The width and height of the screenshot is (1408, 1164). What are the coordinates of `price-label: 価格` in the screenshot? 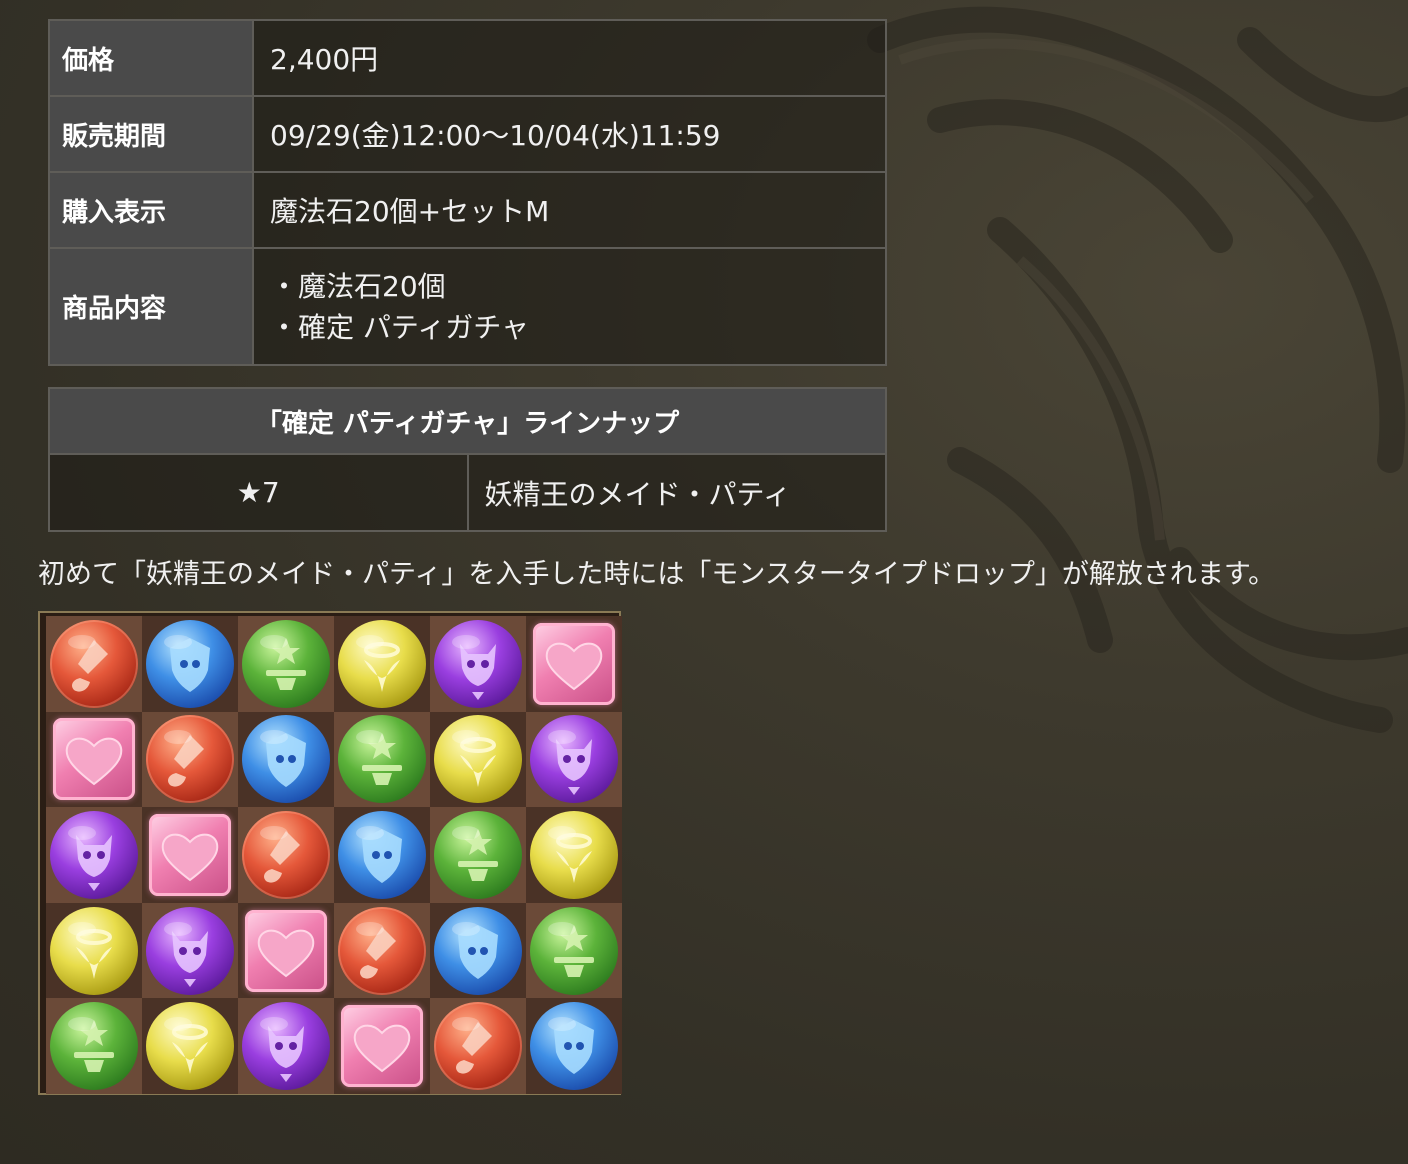 It's located at (151, 58).